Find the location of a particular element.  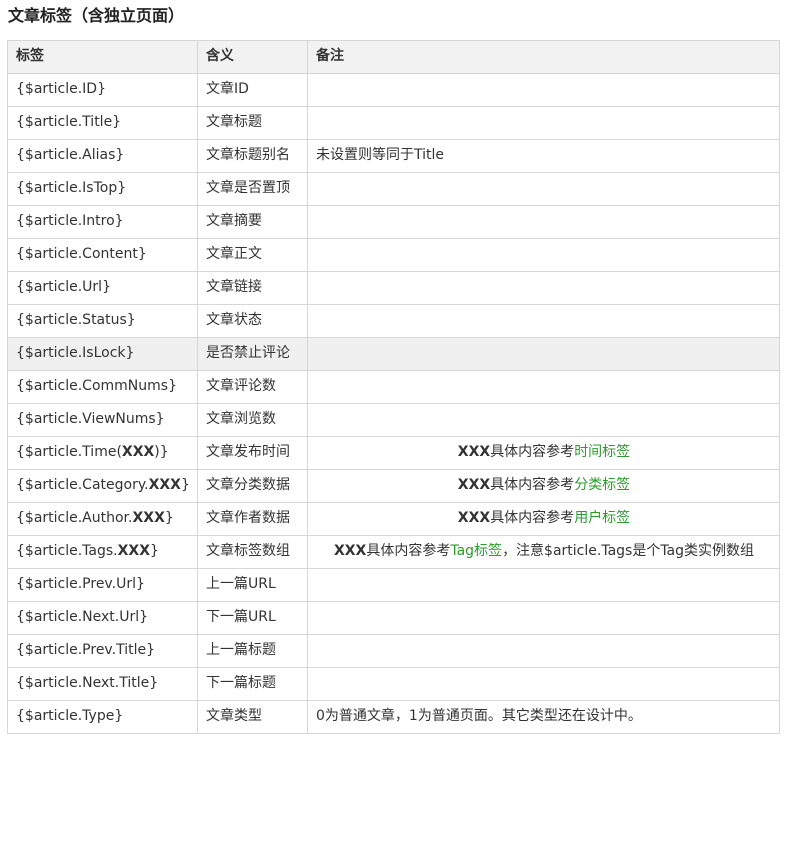

page-title: 文章标签（含独立页面） is located at coordinates (96, 15).